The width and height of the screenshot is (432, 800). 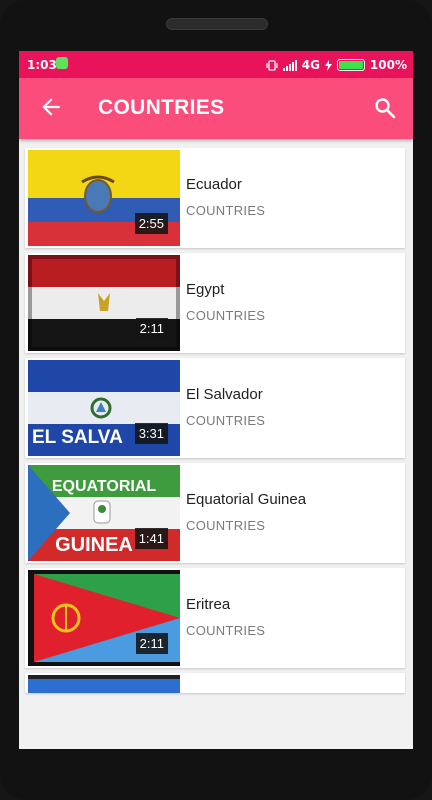 What do you see at coordinates (272, 65) in the screenshot?
I see `vibrate-icon` at bounding box center [272, 65].